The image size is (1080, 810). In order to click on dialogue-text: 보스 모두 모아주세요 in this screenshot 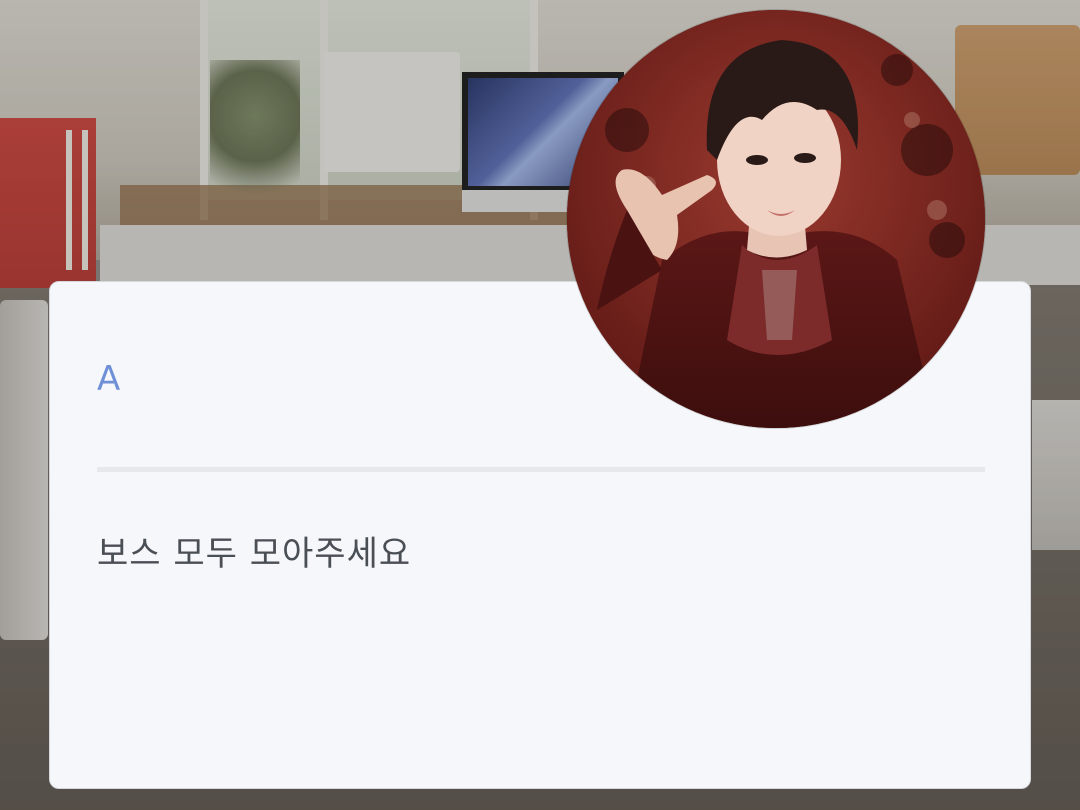, I will do `click(254, 554)`.